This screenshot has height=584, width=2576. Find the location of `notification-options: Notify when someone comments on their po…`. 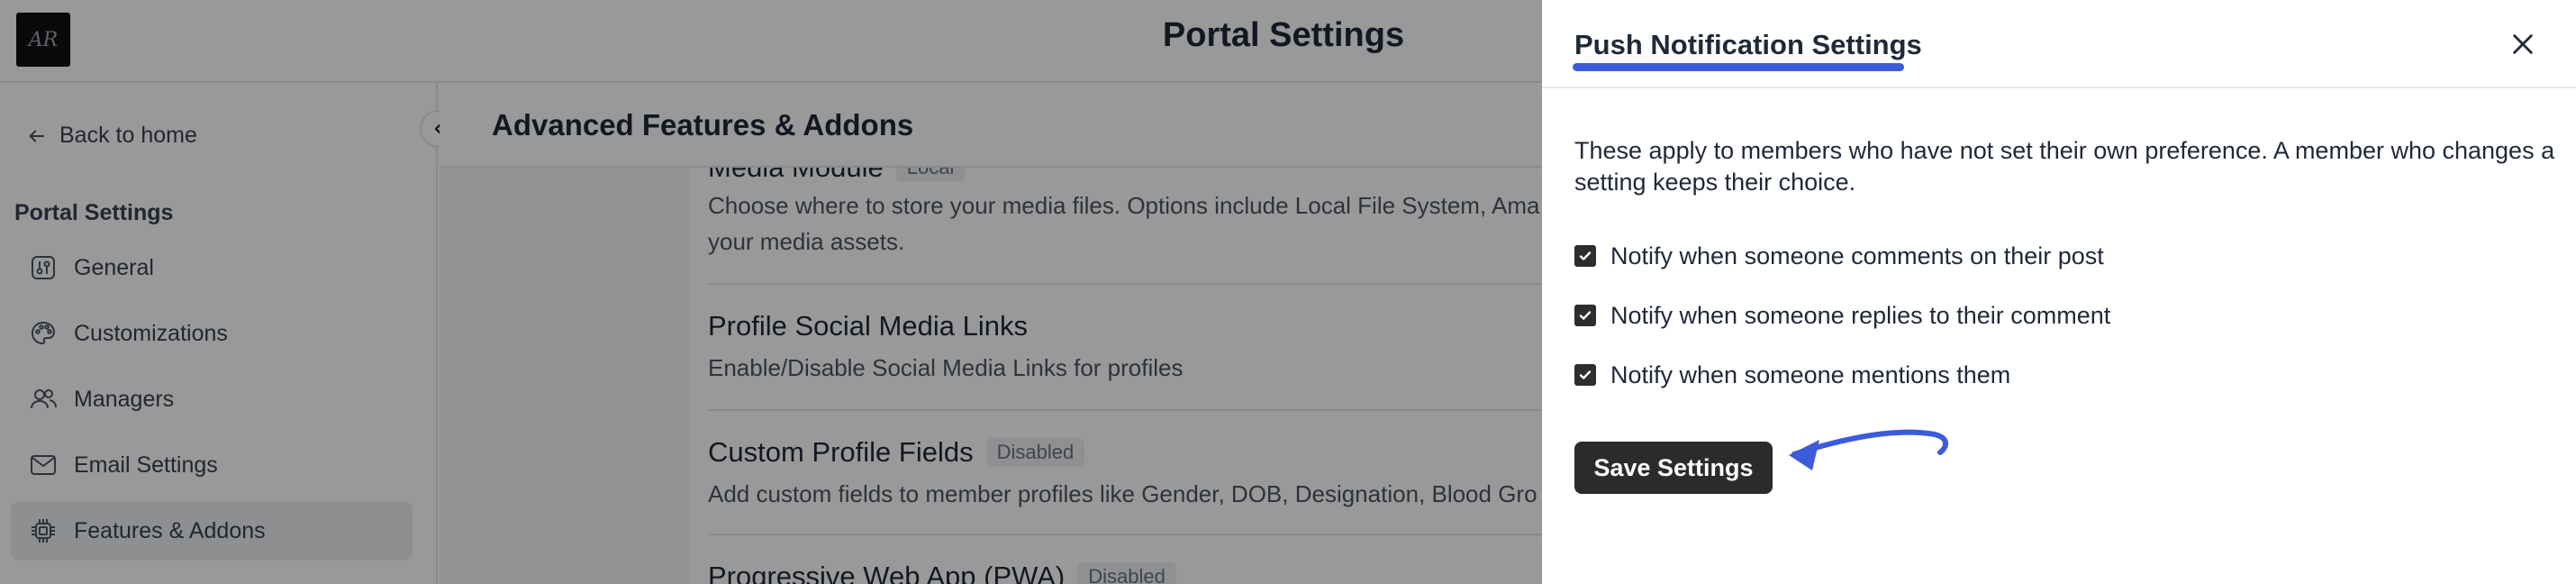

notification-options: Notify when someone comments on their po… is located at coordinates (1842, 329).